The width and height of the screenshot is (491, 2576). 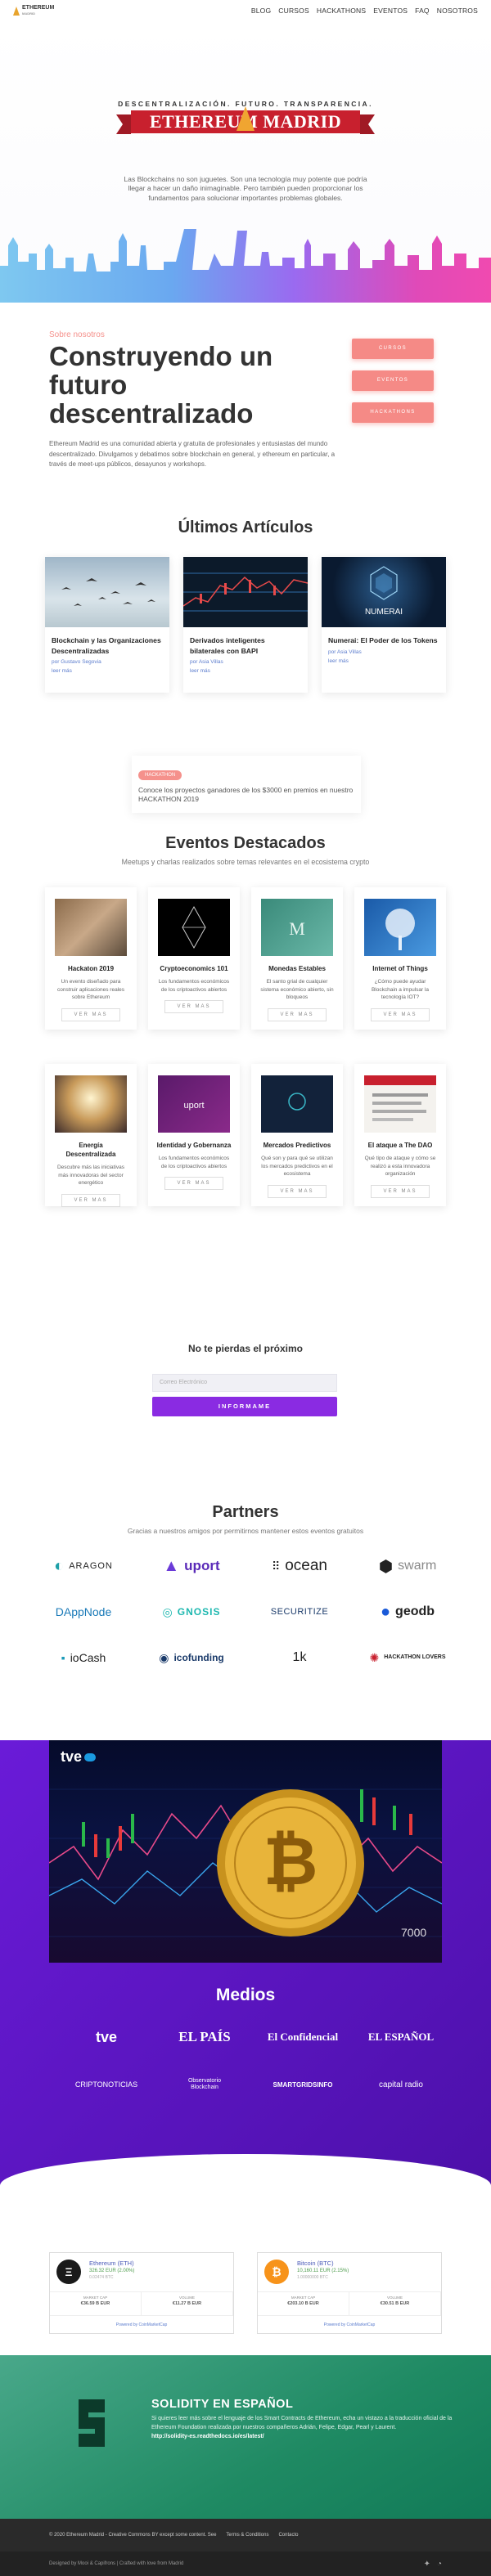 I want to click on coin-price: 10,160.11 EUR (2.15%), so click(x=323, y=2271).